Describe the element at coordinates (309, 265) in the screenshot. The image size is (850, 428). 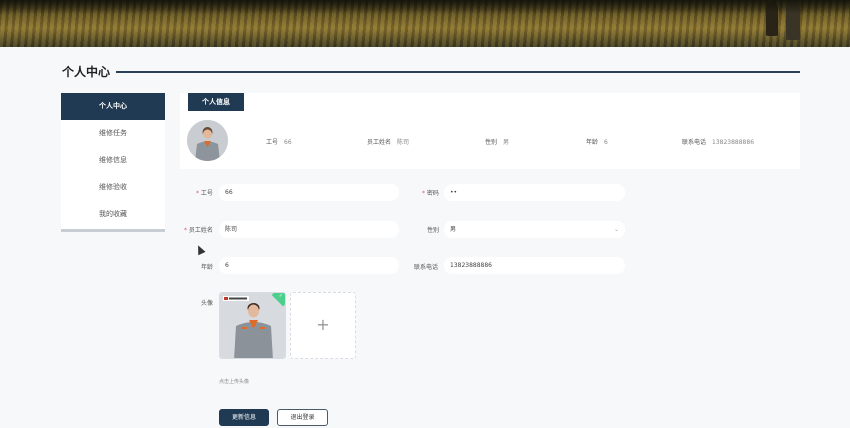
I see `age-input: 6` at that location.